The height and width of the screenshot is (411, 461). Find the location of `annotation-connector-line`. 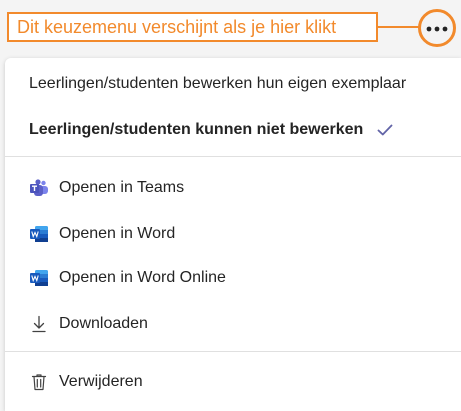

annotation-connector-line is located at coordinates (399, 27).